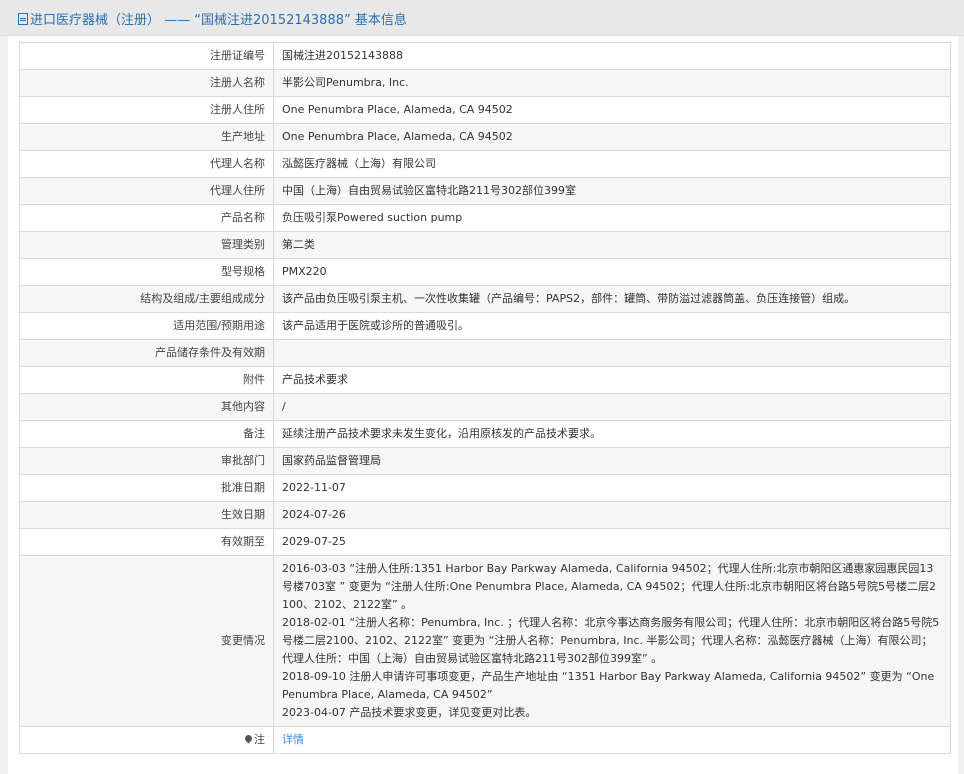 This screenshot has width=964, height=774. Describe the element at coordinates (146, 380) in the screenshot. I see `field-label: 附件` at that location.